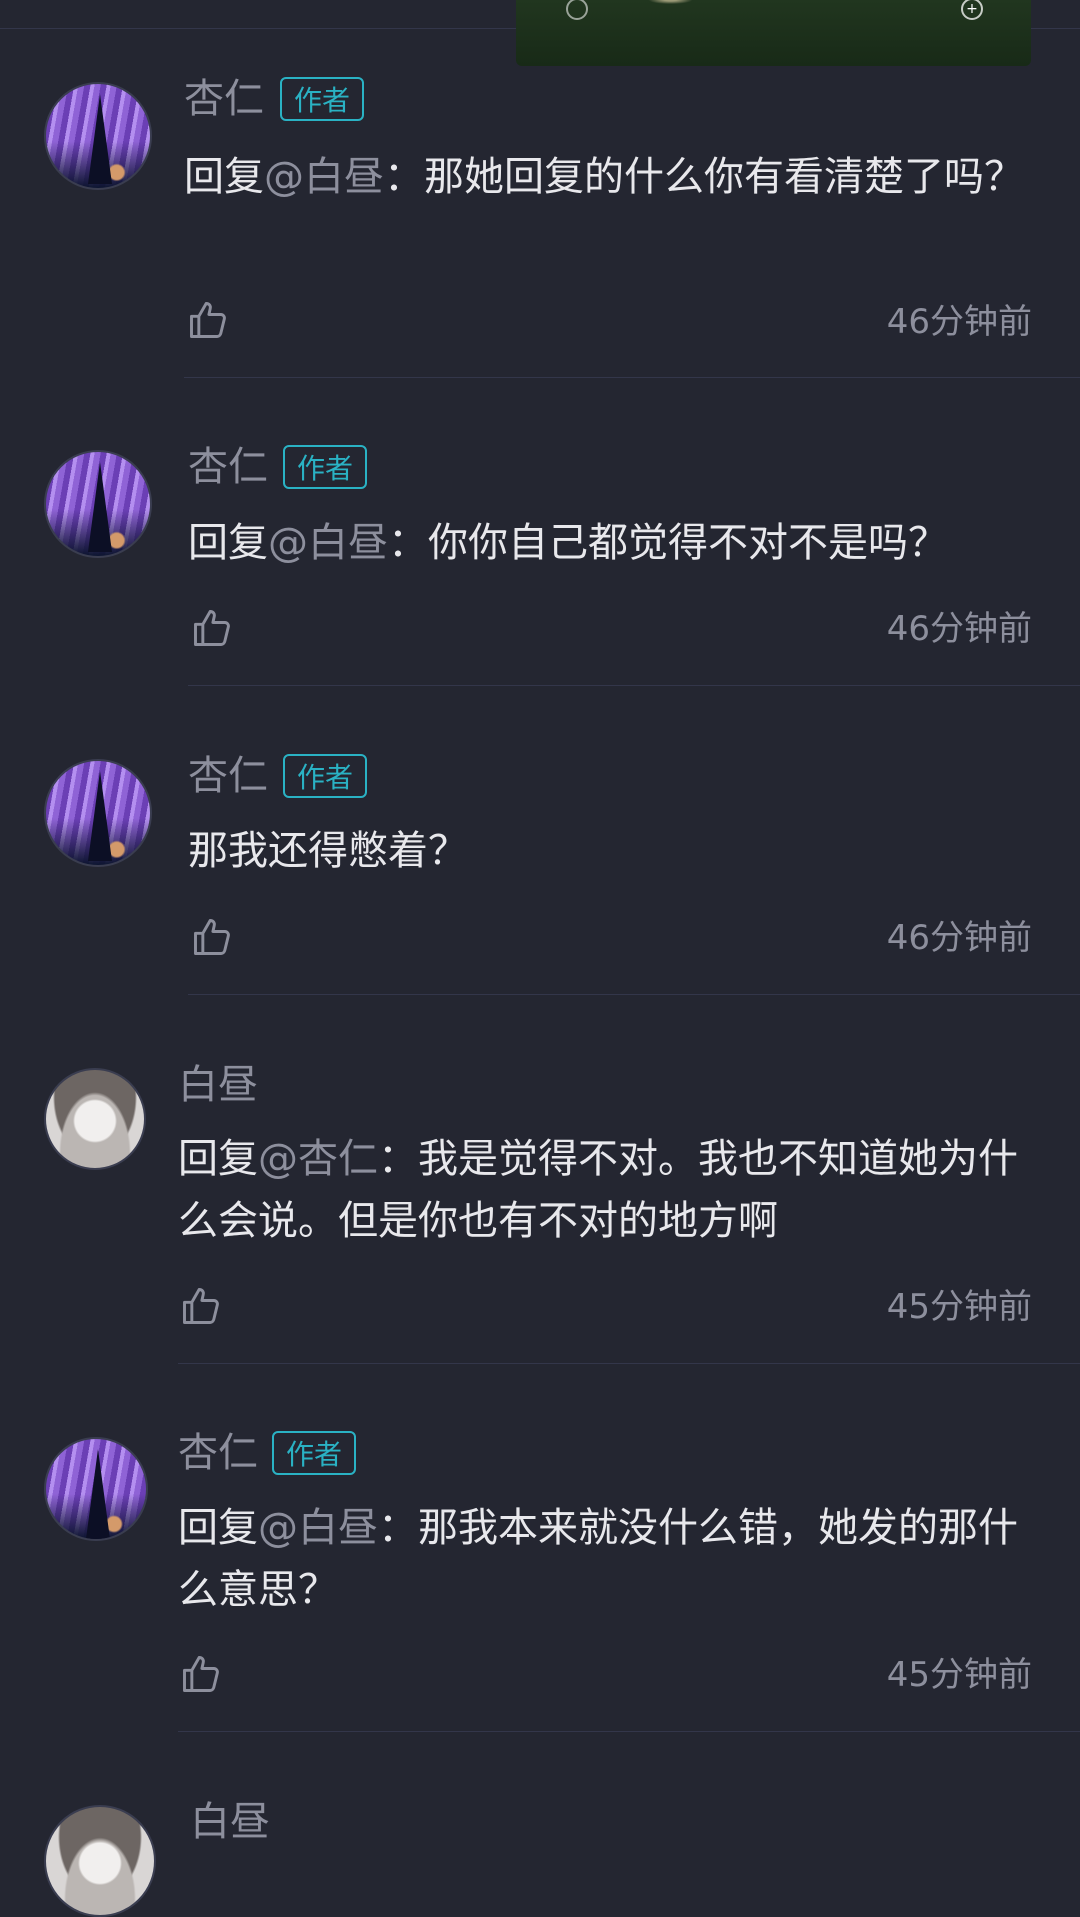  What do you see at coordinates (328, 851) in the screenshot?
I see `comment-body: 那我还得憋着？` at bounding box center [328, 851].